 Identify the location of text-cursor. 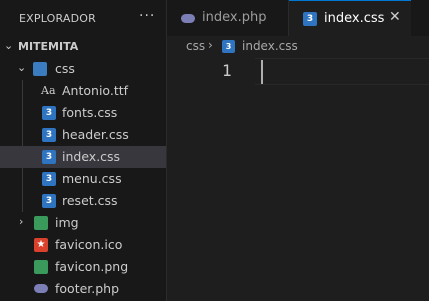
(262, 72).